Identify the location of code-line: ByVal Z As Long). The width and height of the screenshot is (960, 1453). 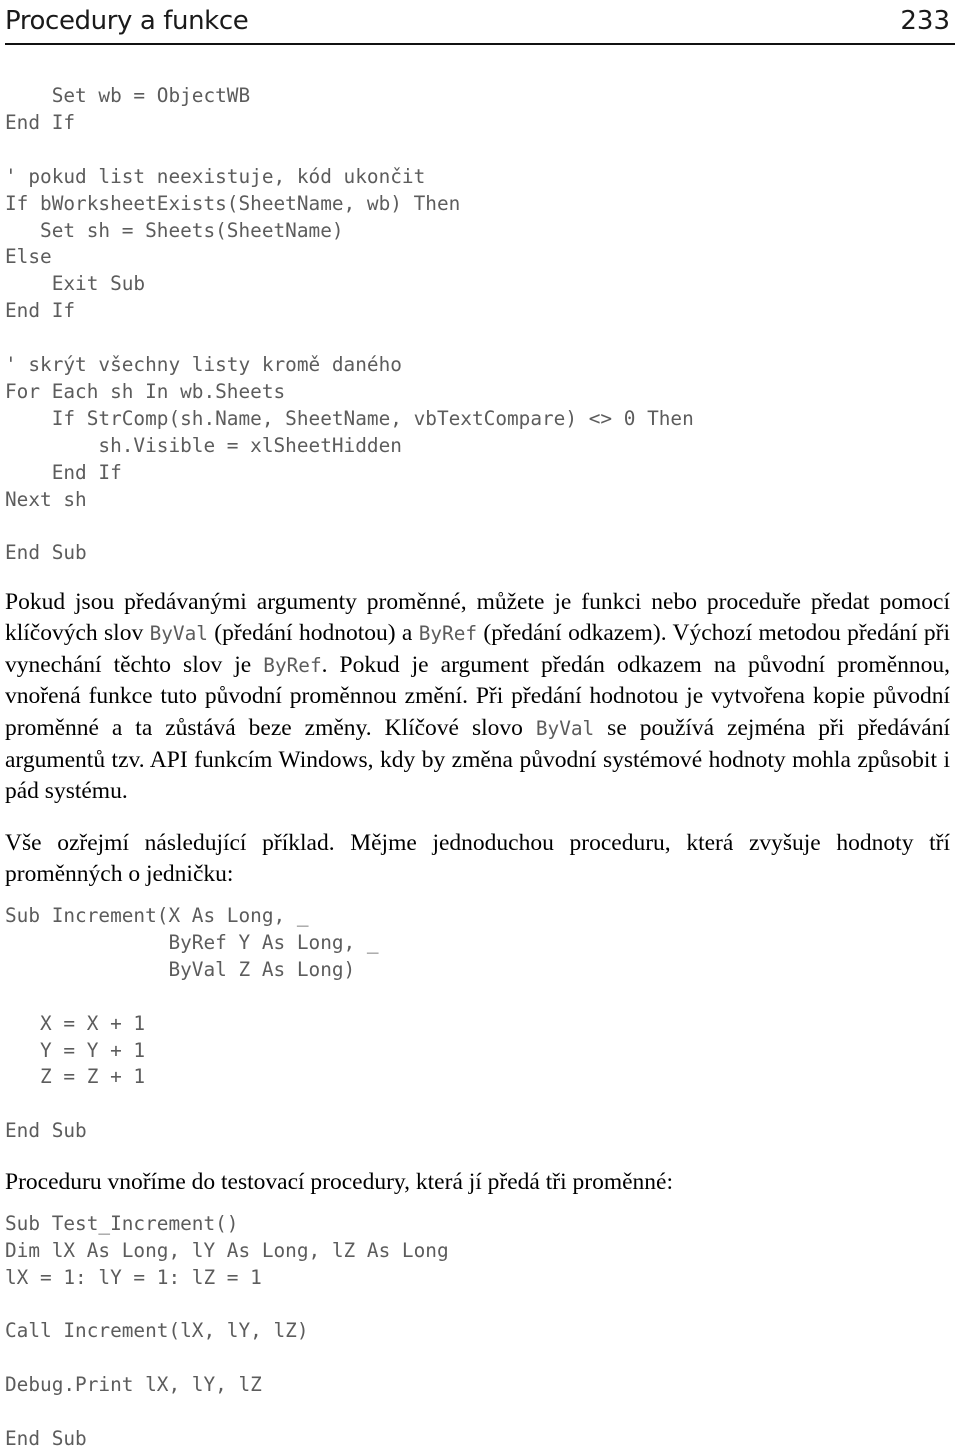
(180, 969).